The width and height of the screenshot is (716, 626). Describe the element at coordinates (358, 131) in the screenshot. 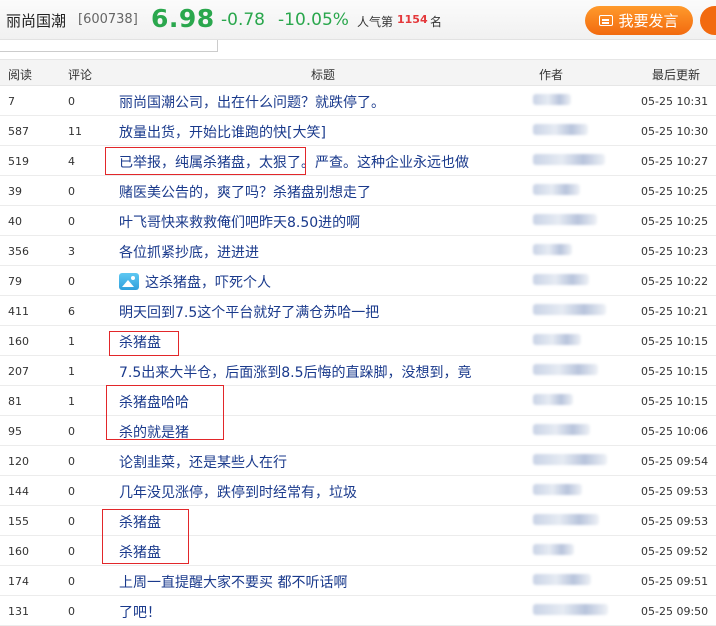

I see `table-row: 587 11 放量出货，开始比谁跑的快[大笑] 05-25 10:30` at that location.